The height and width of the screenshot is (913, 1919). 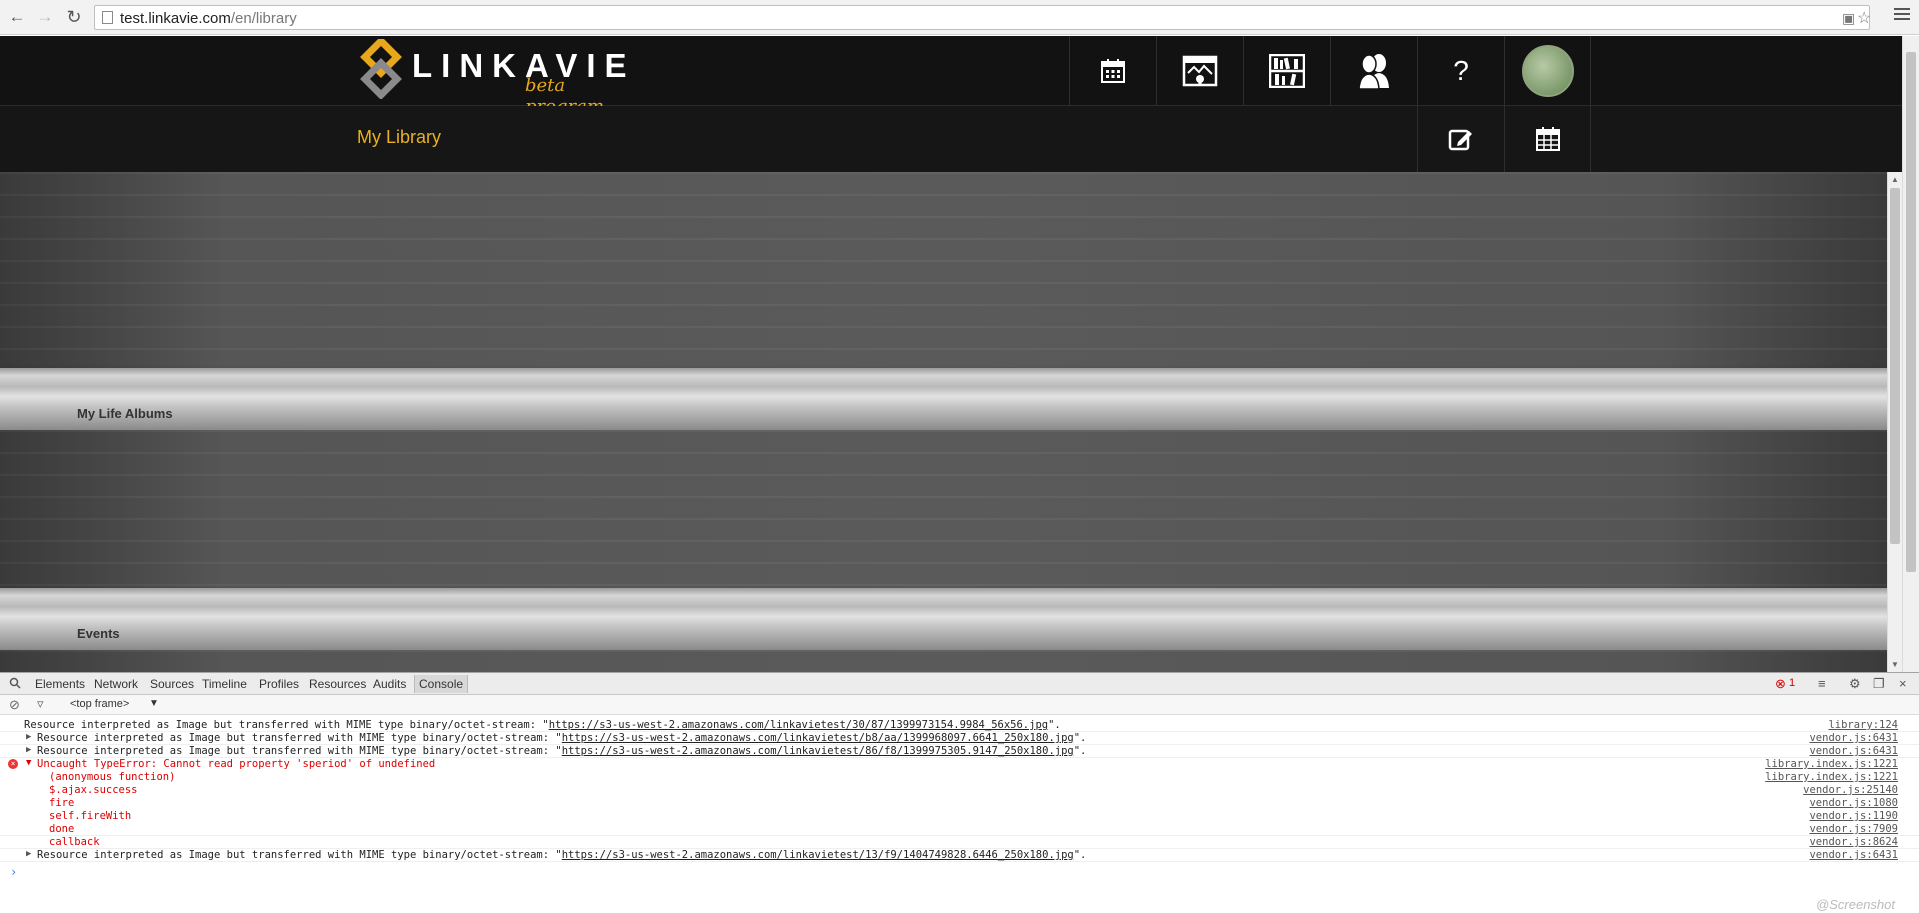 I want to click on page-scrollbar, so click(x=1910, y=354).